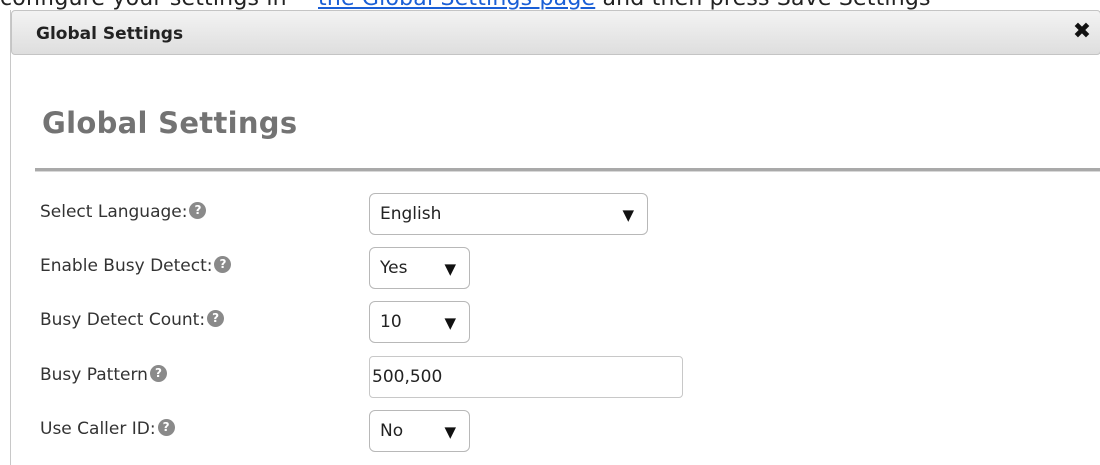 The width and height of the screenshot is (1100, 465). I want to click on heading-divider, so click(567, 170).